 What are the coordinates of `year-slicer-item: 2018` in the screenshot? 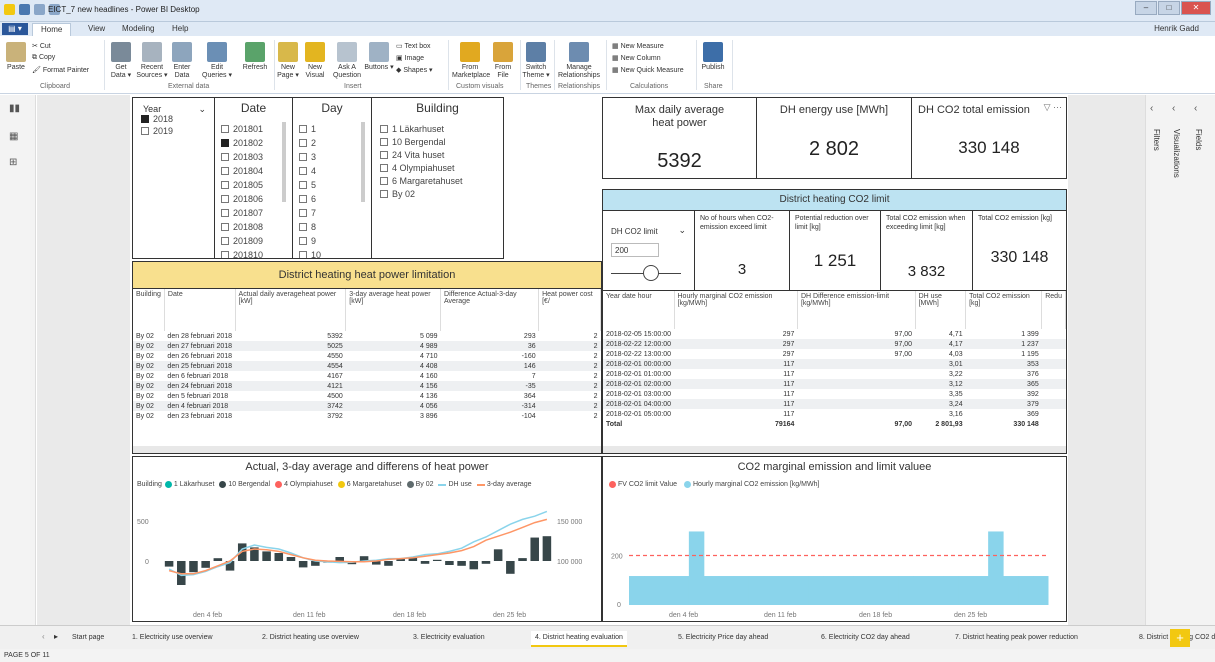 It's located at (157, 119).